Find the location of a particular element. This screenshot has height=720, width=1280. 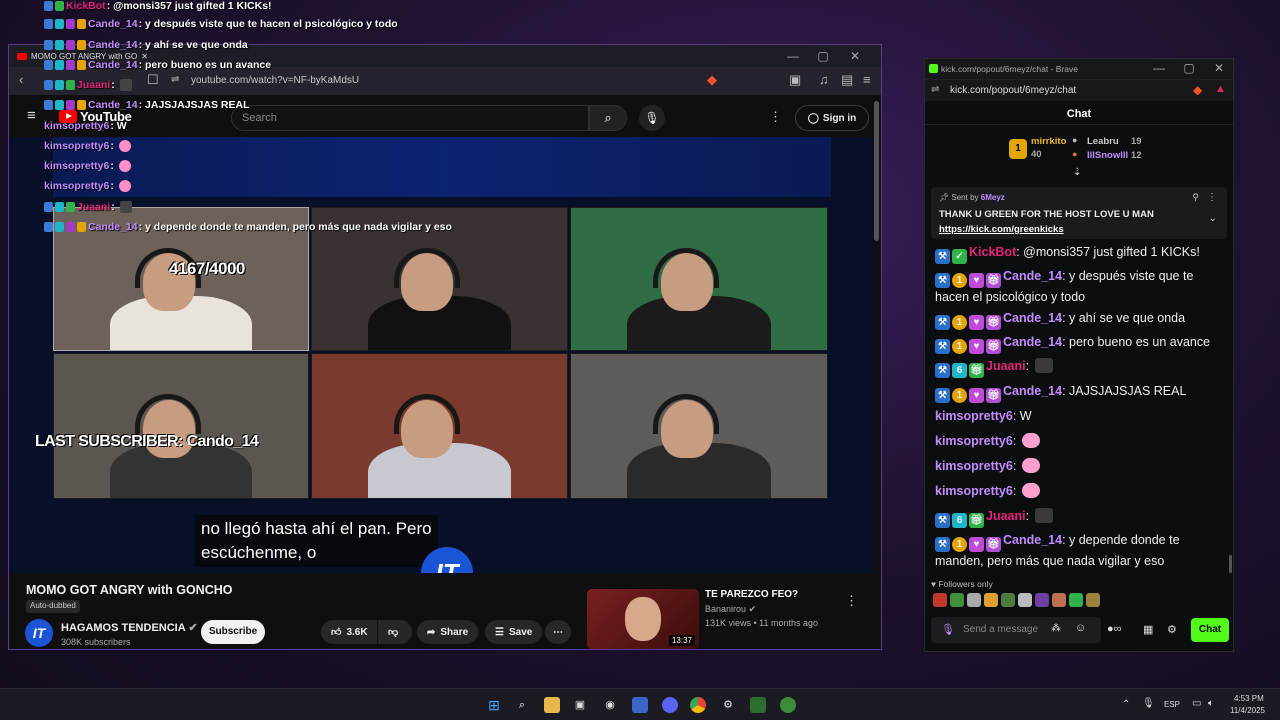

brave-rewards-icon: ▲ is located at coordinates (1220, 89).